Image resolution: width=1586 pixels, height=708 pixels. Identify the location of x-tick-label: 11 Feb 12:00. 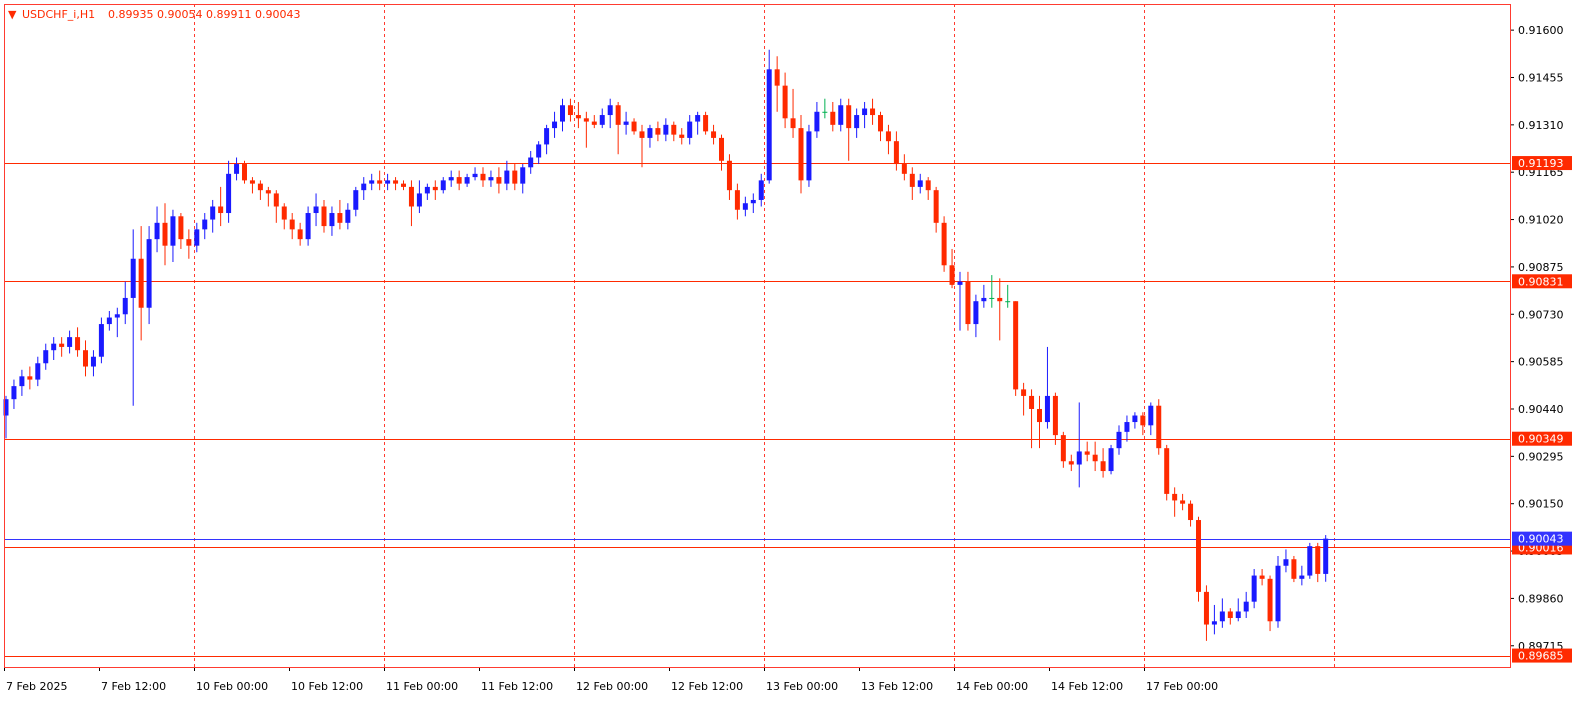
(517, 686).